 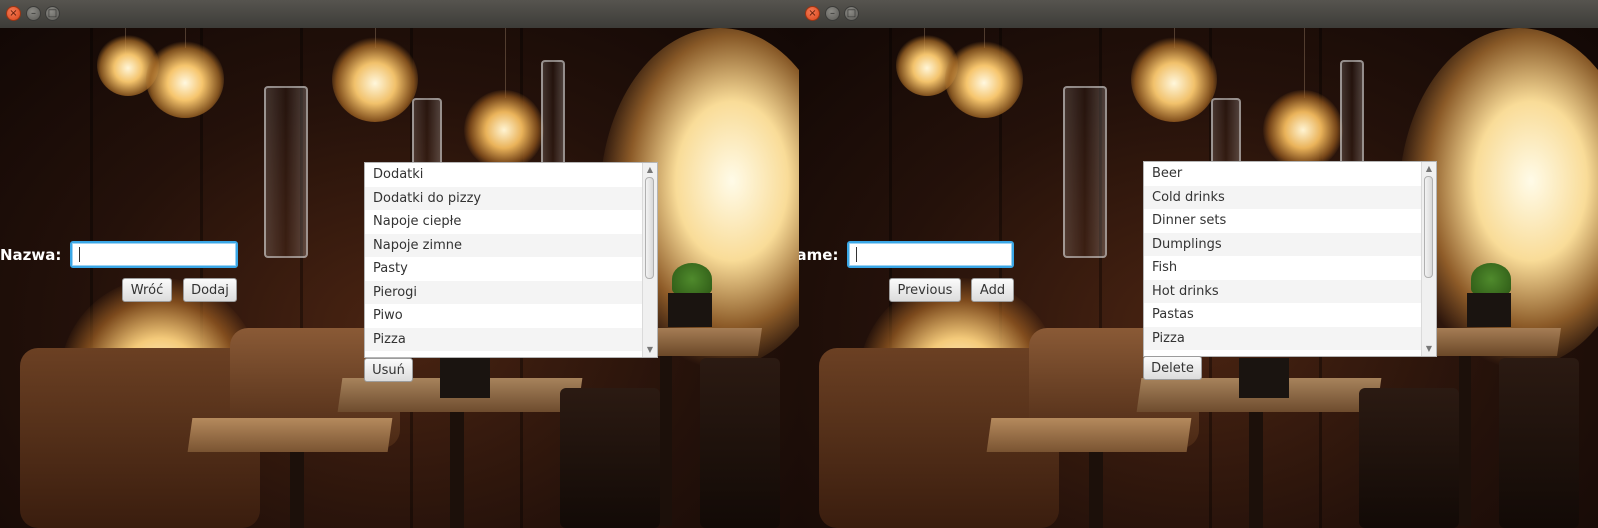 I want to click on add-button: Add, so click(x=992, y=290).